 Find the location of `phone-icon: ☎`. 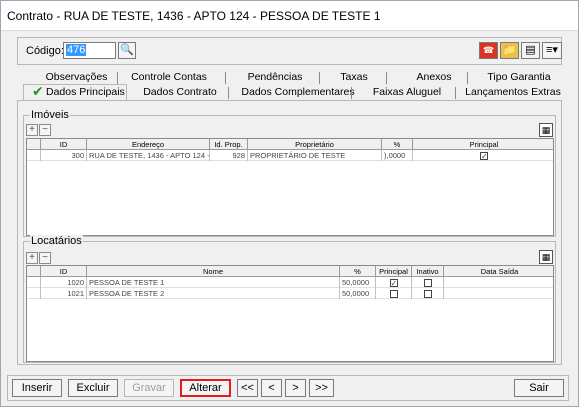

phone-icon: ☎ is located at coordinates (488, 50).